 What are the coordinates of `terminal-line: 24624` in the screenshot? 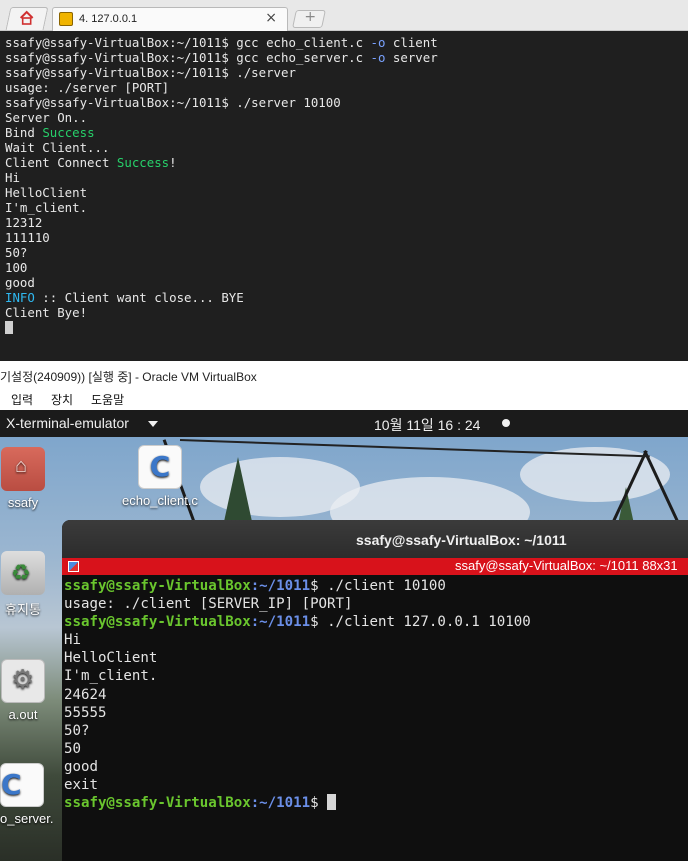 It's located at (375, 695).